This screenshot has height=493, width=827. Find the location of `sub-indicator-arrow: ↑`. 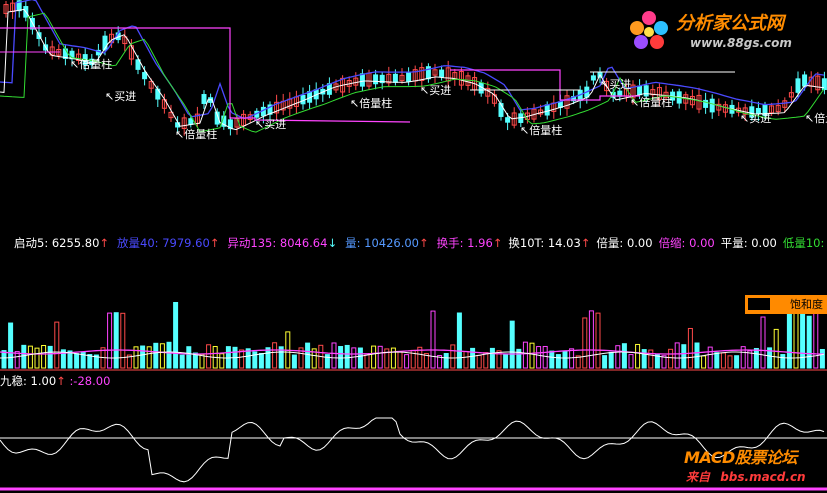

sub-indicator-arrow: ↑ is located at coordinates (61, 381).